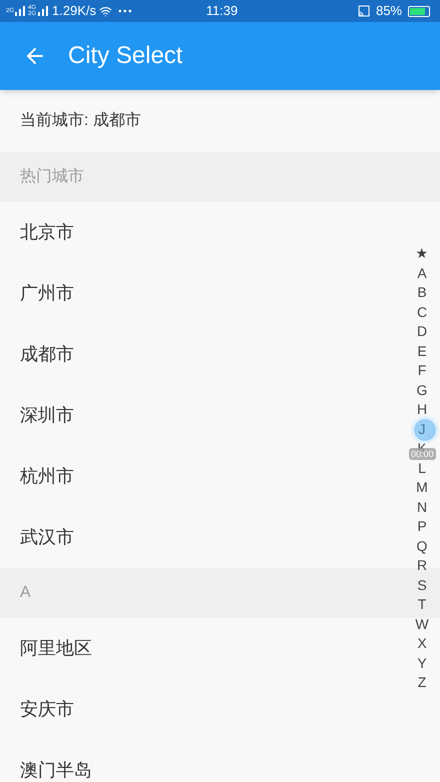 This screenshot has width=440, height=782. What do you see at coordinates (422, 351) in the screenshot?
I see `index-letter: E` at bounding box center [422, 351].